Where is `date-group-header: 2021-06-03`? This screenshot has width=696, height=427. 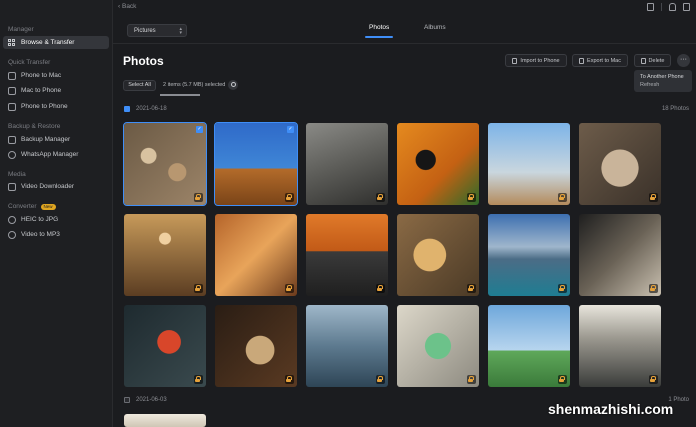
date-group-header: 2021-06-03 is located at coordinates (145, 400).